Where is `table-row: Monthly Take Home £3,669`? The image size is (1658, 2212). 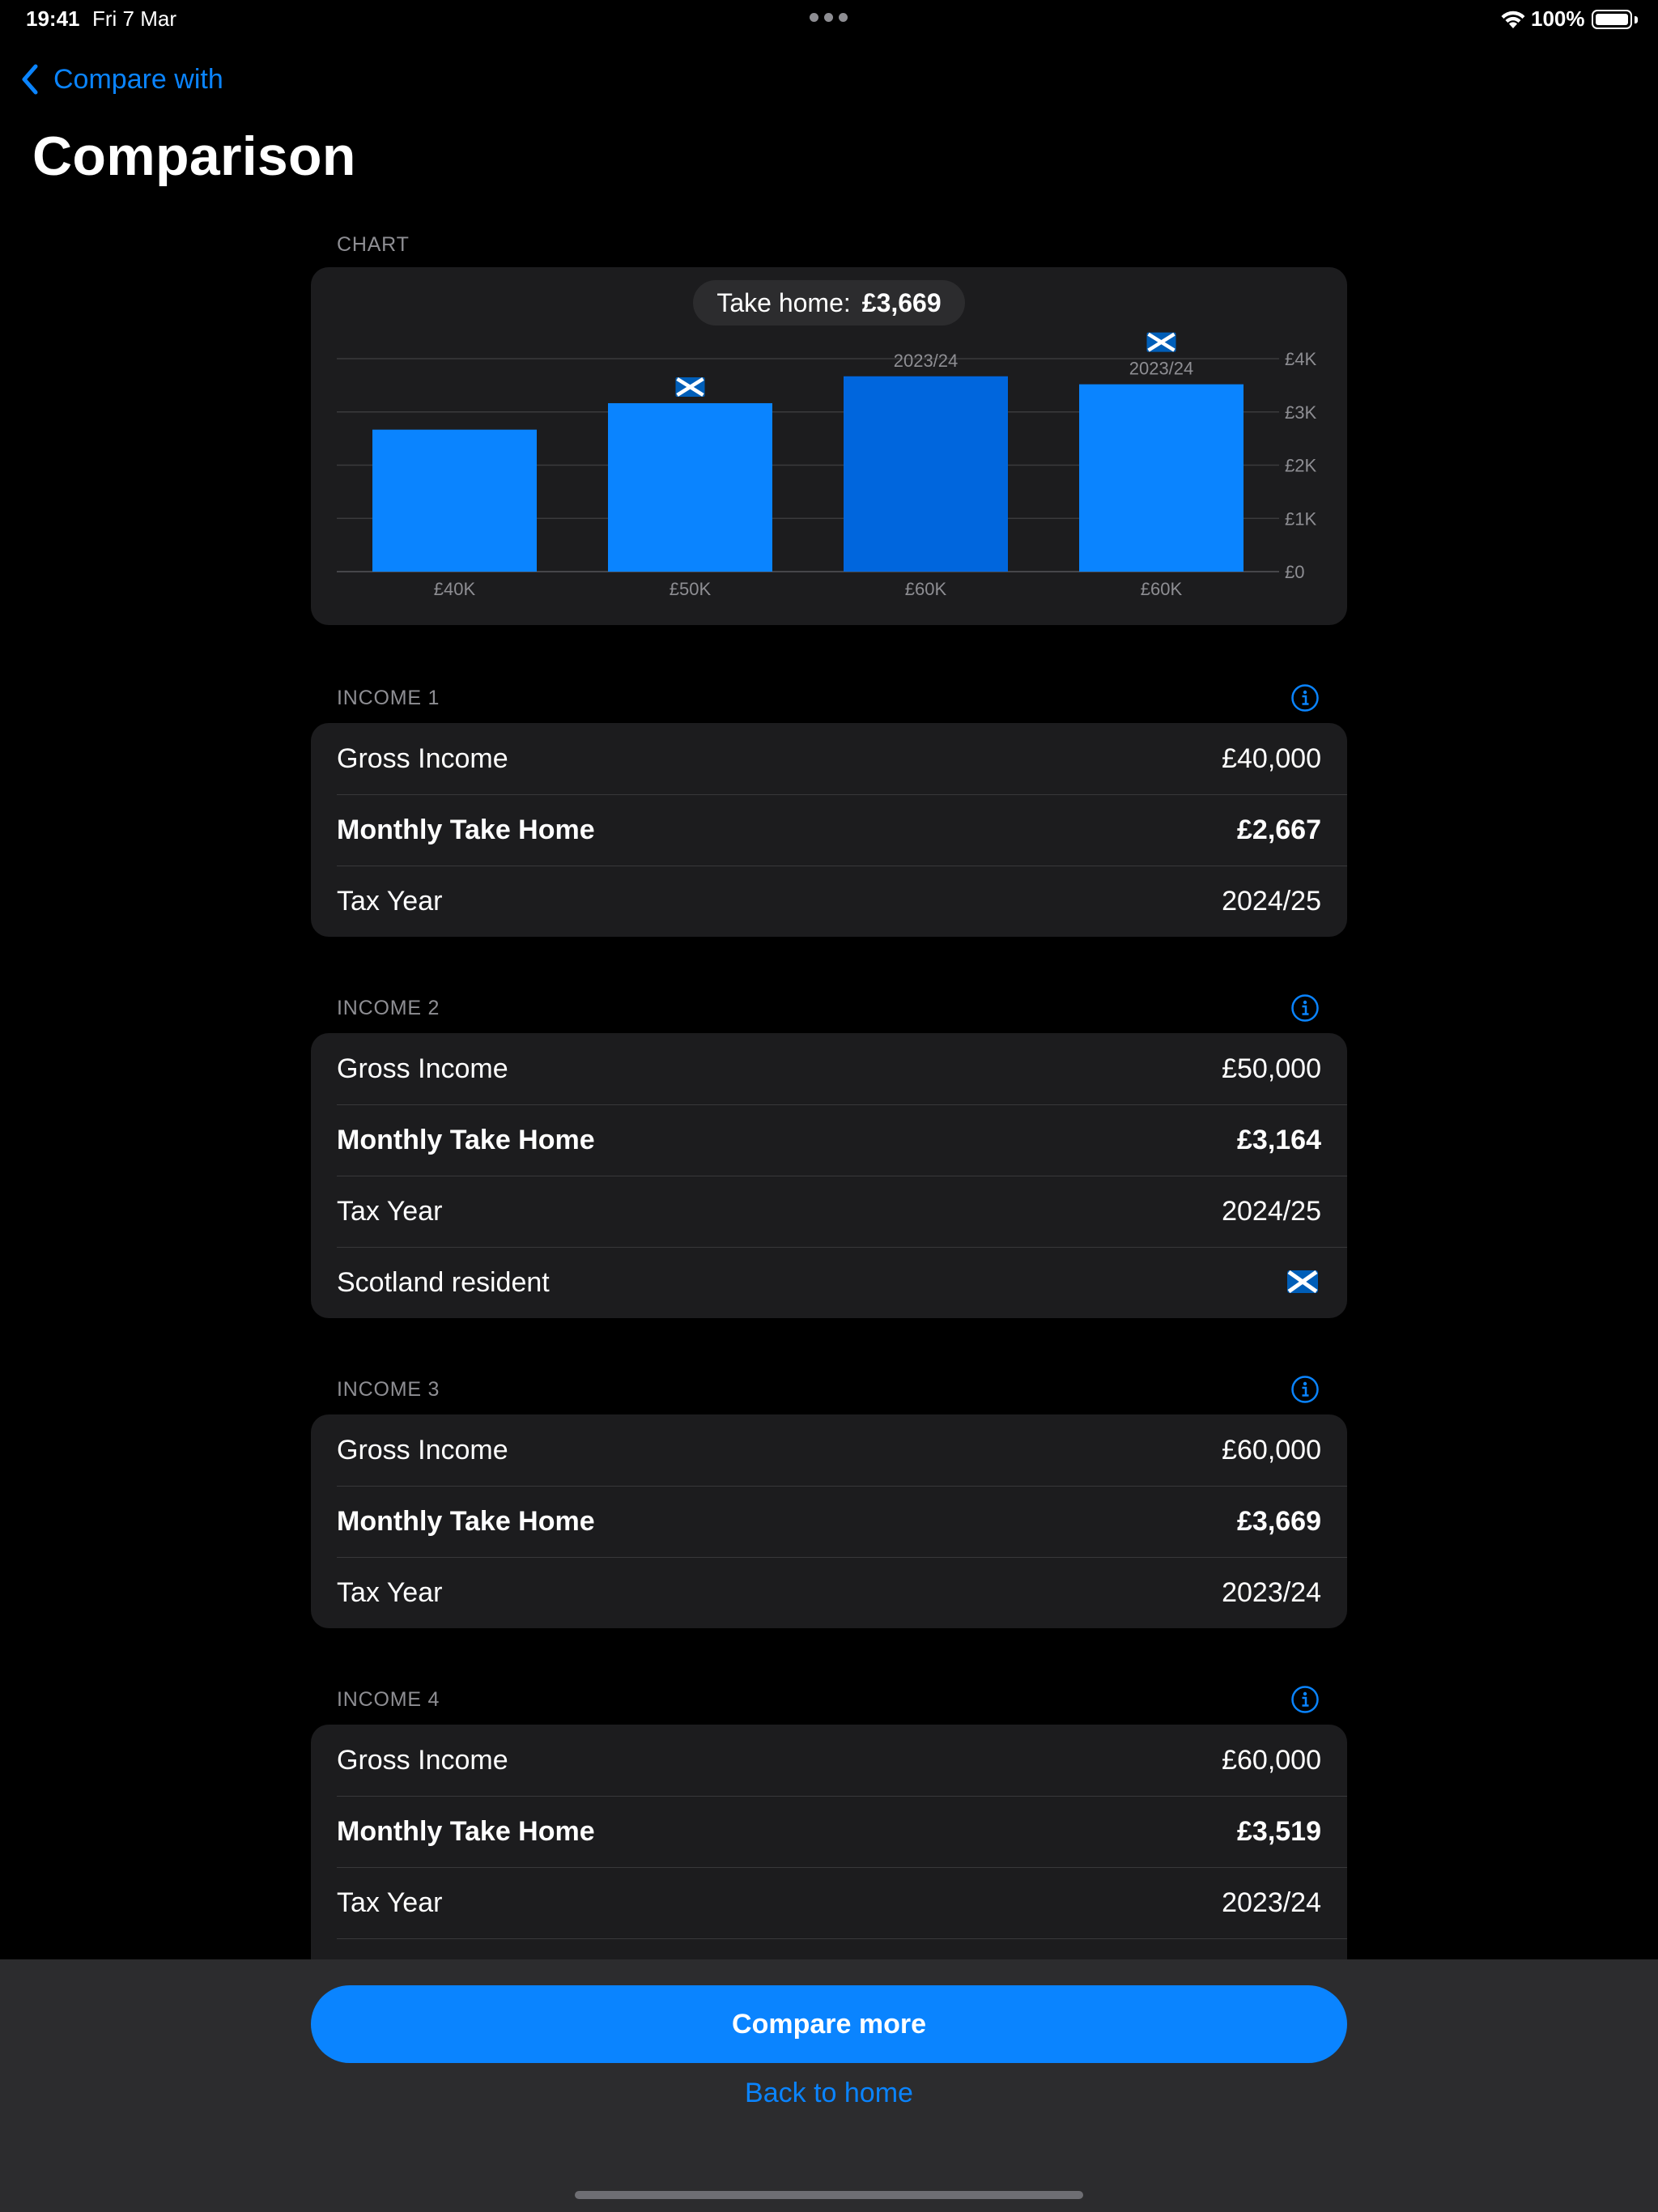 table-row: Monthly Take Home £3,669 is located at coordinates (829, 1522).